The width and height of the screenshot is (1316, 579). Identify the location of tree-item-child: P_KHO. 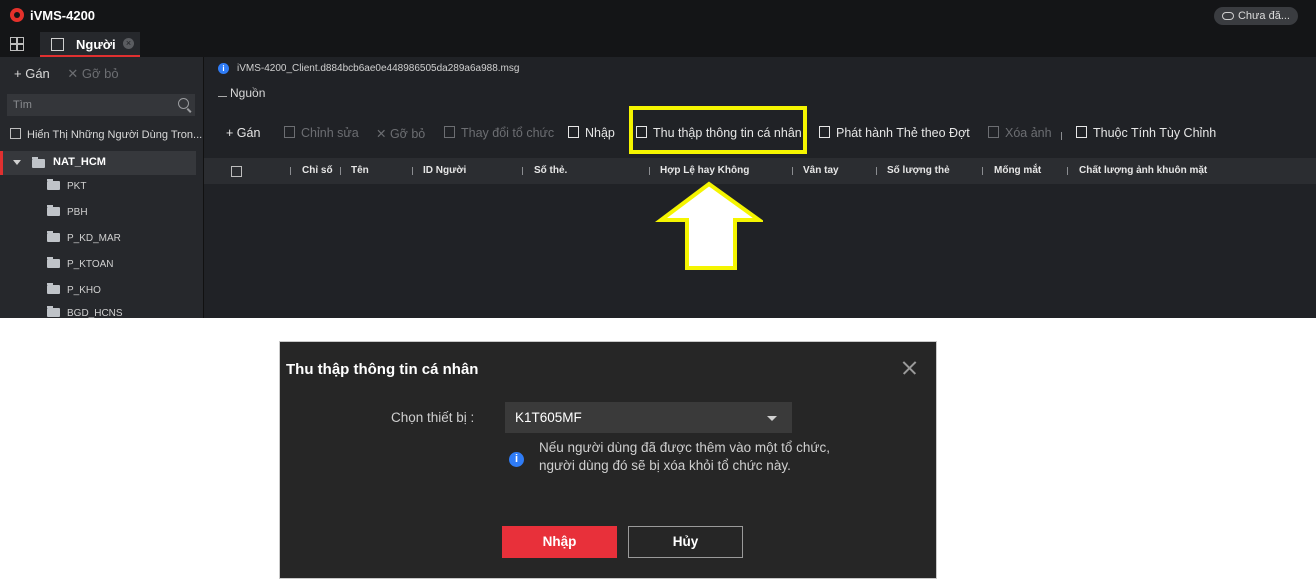
(74, 289).